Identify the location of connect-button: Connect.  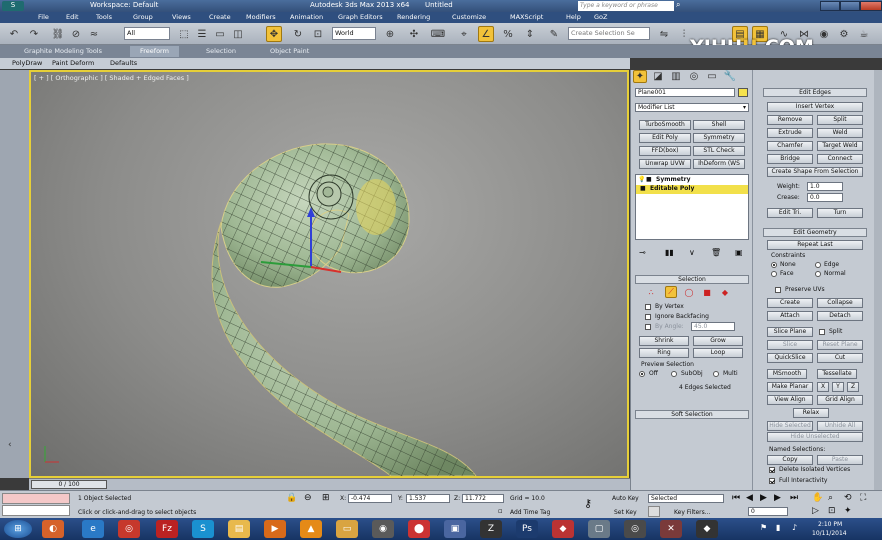
(840, 159).